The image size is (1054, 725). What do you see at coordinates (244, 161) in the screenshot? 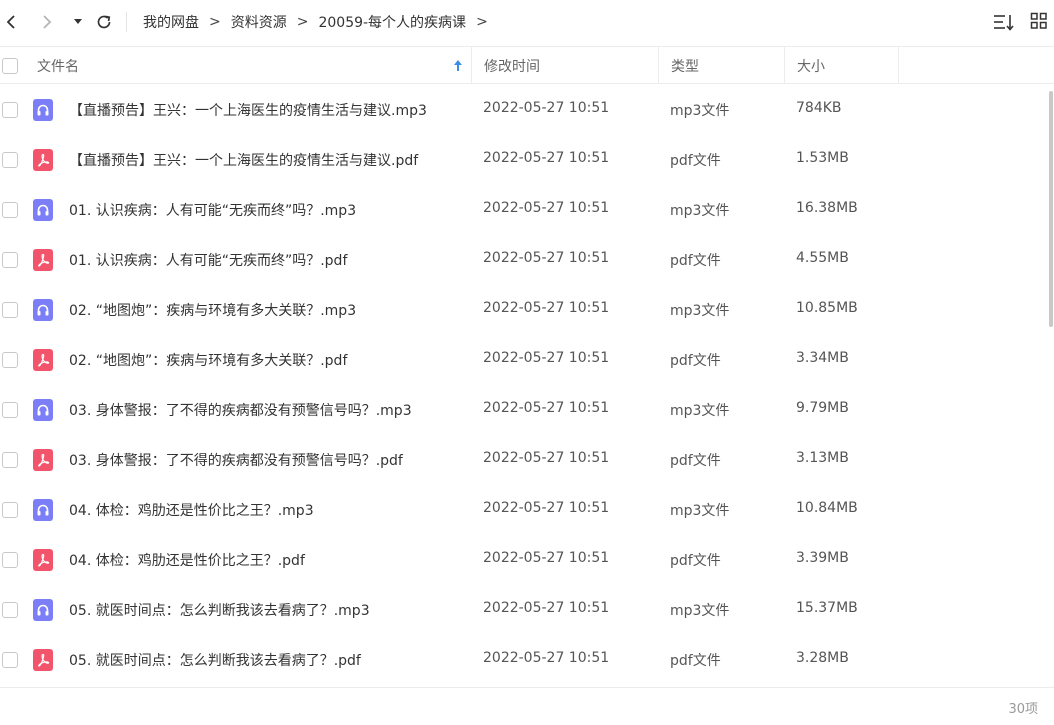
I see `file-name: 【直播预告】王兴：一个上海医生的疫情生活与建议.pdf` at bounding box center [244, 161].